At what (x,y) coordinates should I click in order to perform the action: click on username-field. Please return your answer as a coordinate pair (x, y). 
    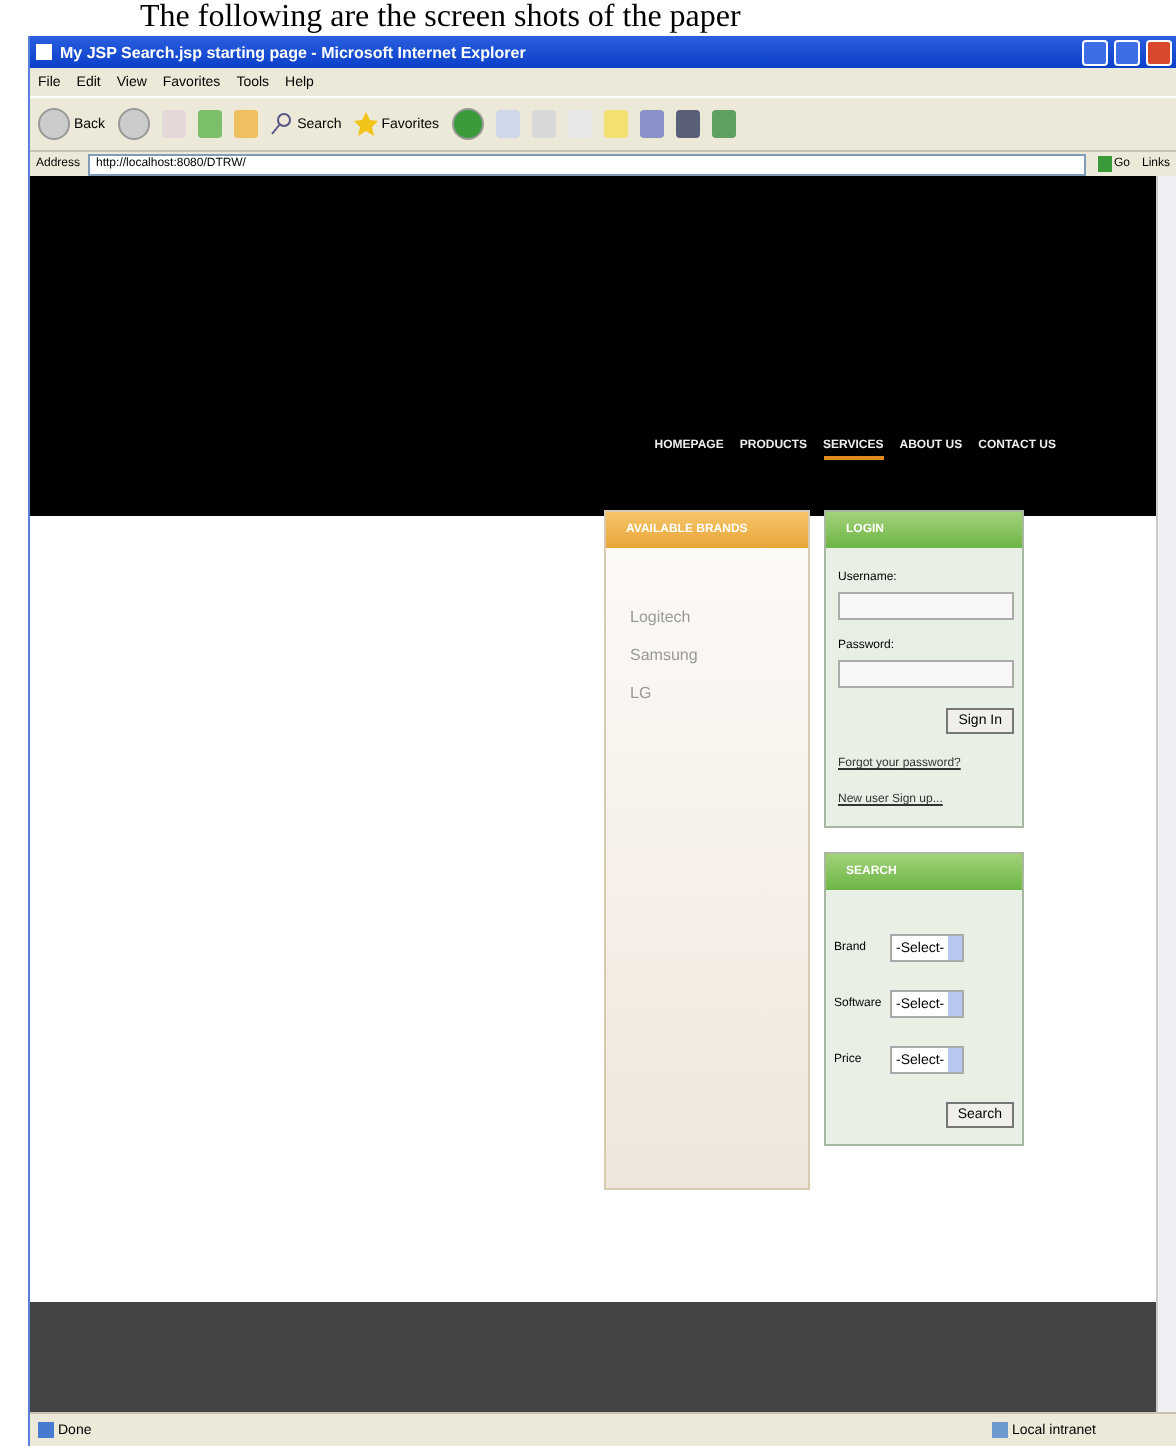
    Looking at the image, I should click on (926, 606).